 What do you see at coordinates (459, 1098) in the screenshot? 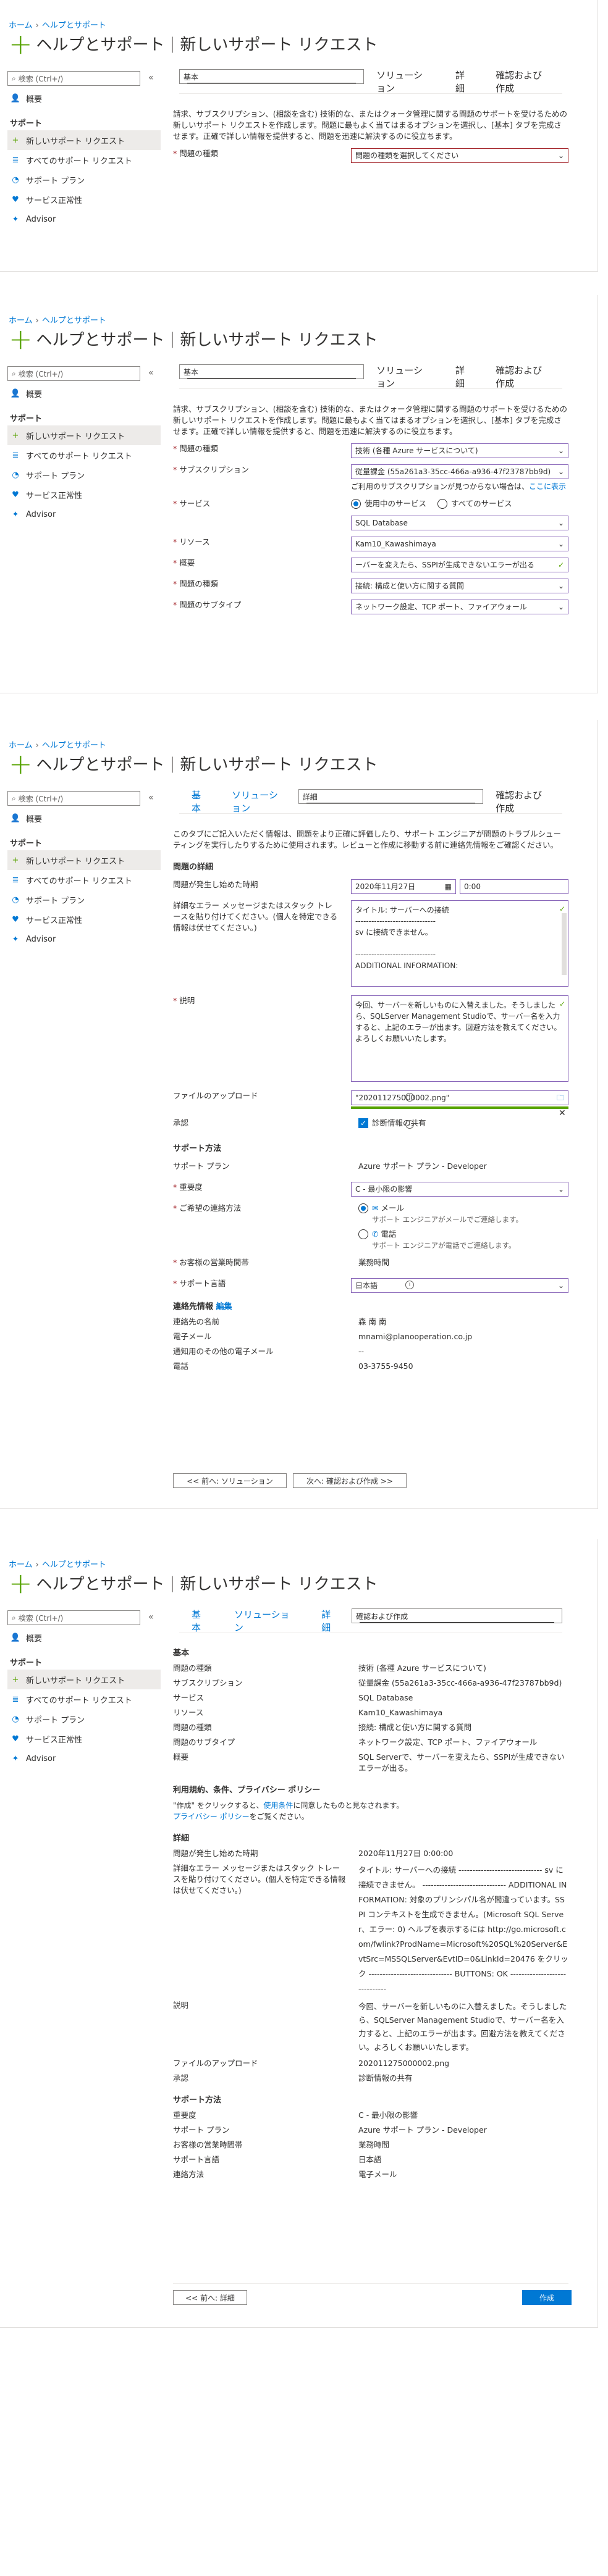
I see `upload-input: "202011275000002.png" 🗀` at bounding box center [459, 1098].